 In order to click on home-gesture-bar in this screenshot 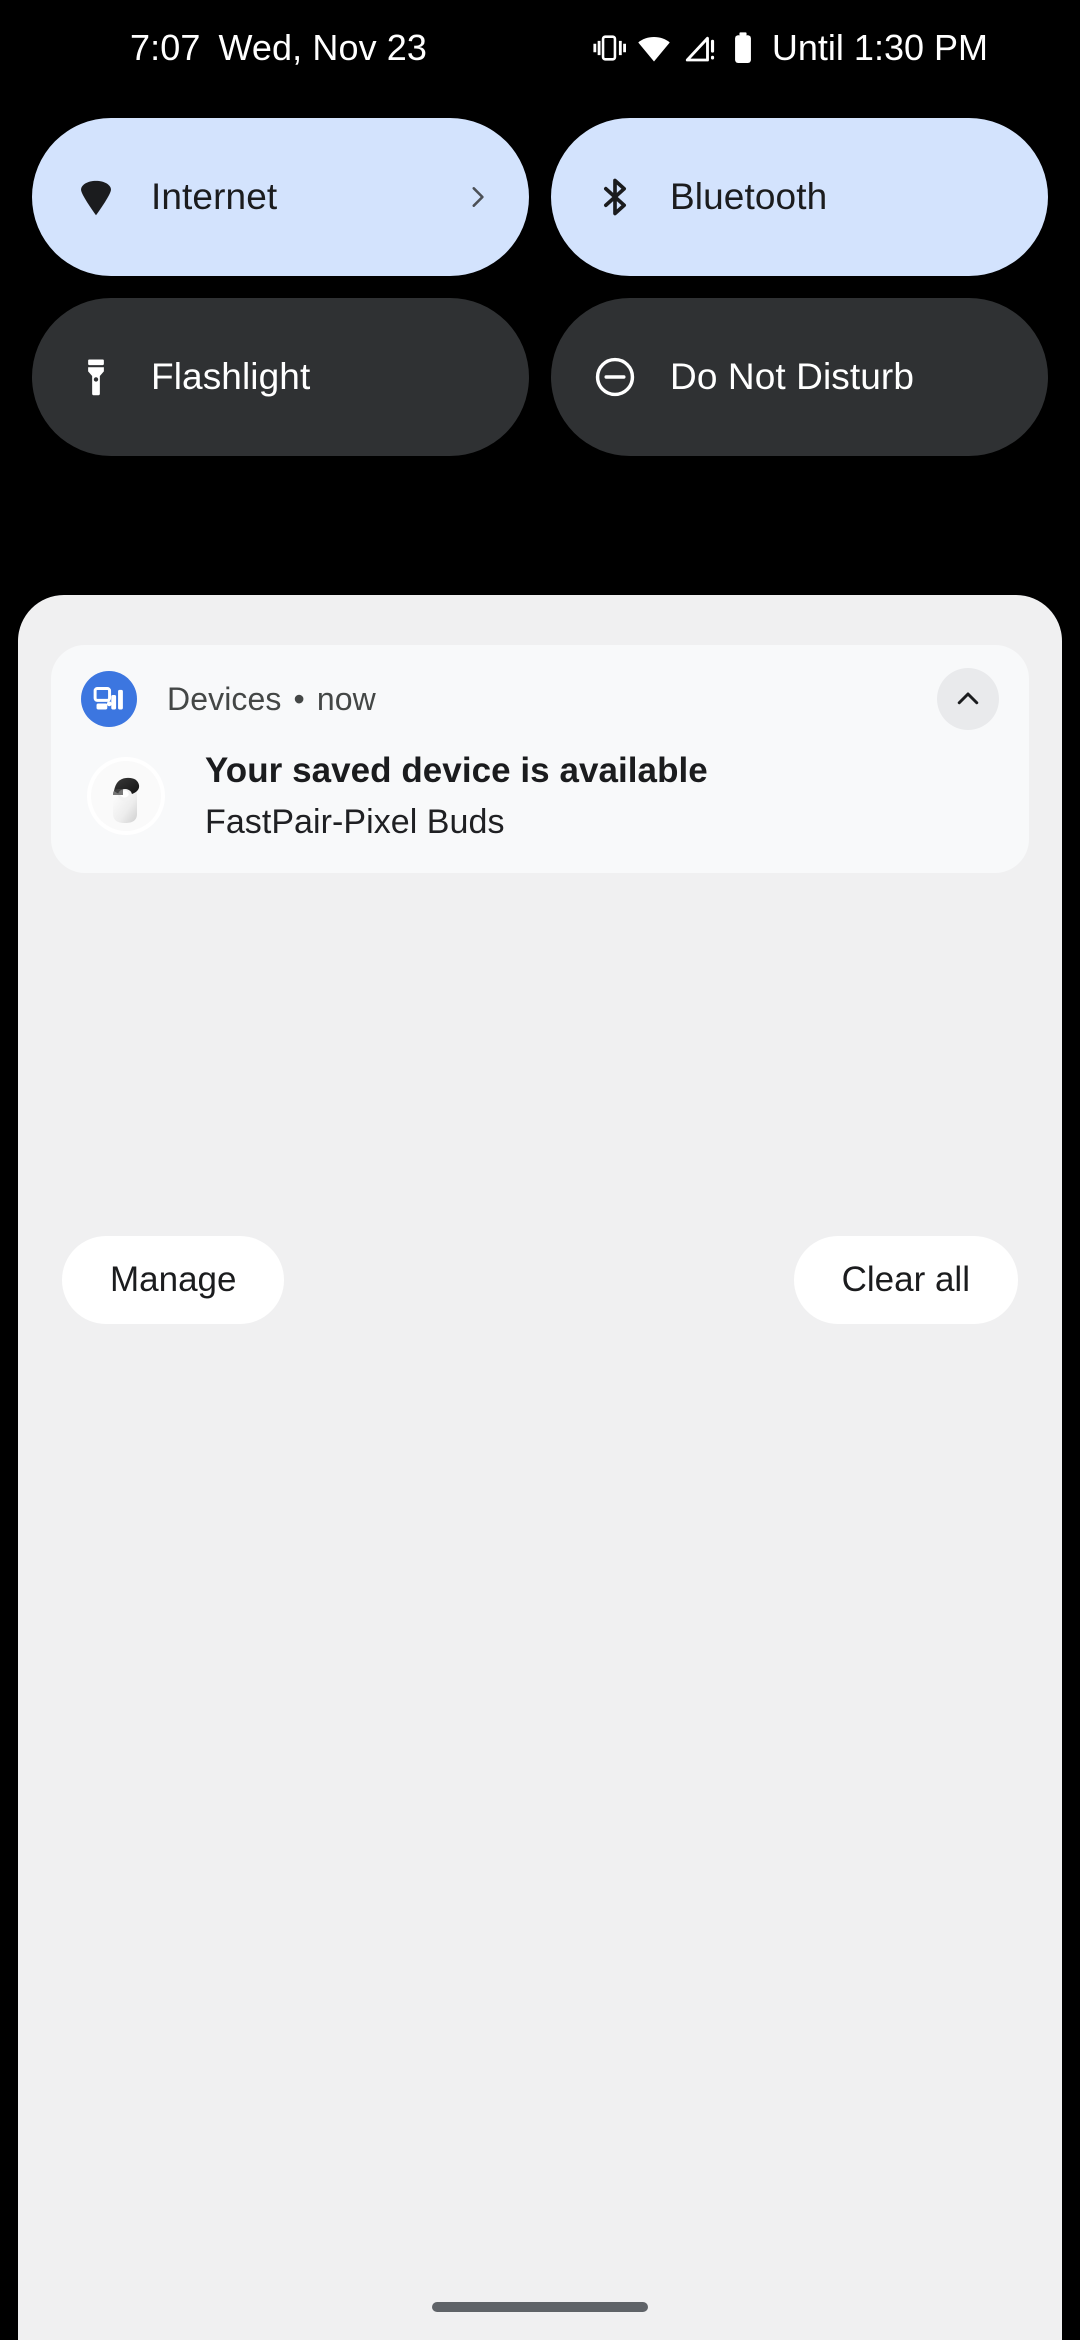, I will do `click(540, 2307)`.